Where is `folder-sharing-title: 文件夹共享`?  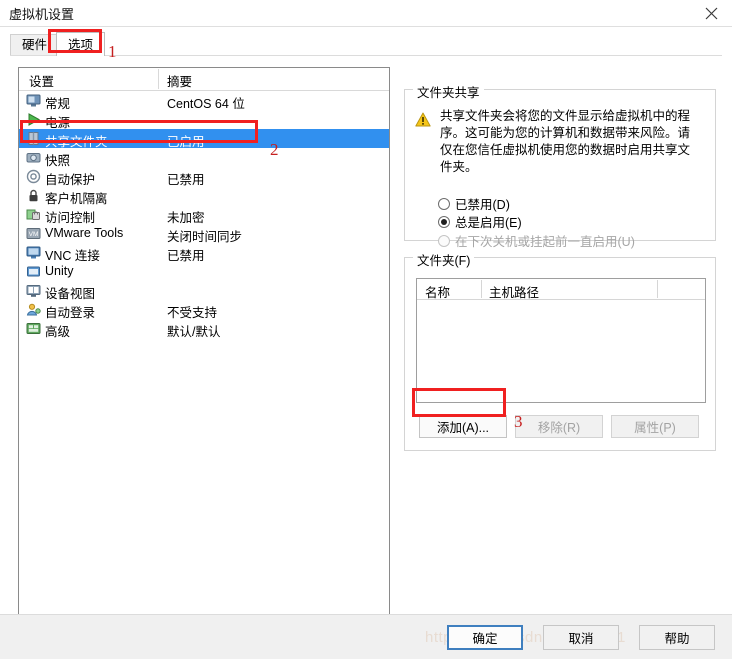
folder-sharing-title: 文件夹共享 is located at coordinates (448, 91).